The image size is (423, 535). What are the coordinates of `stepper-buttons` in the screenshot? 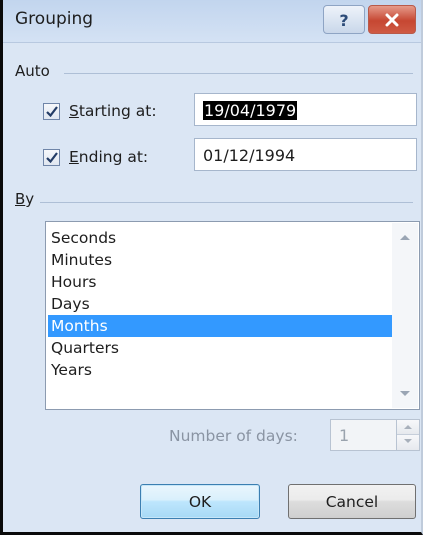 It's located at (407, 435).